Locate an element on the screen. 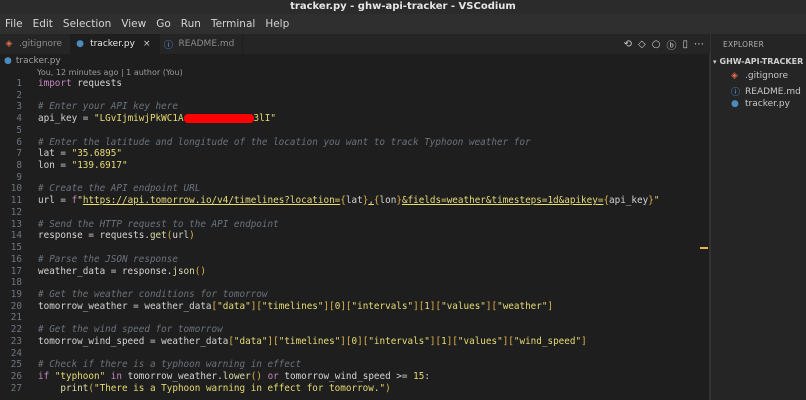  line-number: 10 is located at coordinates (16, 189).